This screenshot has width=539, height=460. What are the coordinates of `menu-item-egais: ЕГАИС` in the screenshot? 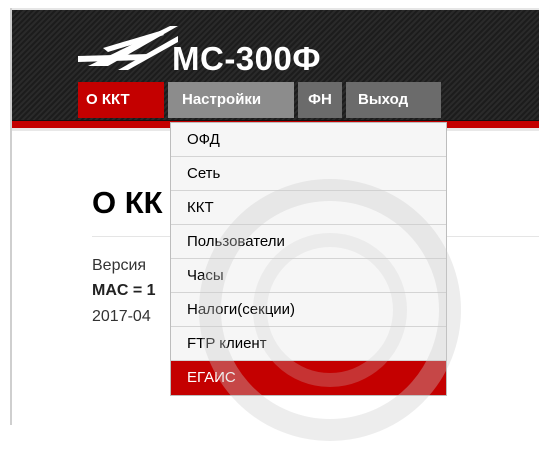 It's located at (308, 378).